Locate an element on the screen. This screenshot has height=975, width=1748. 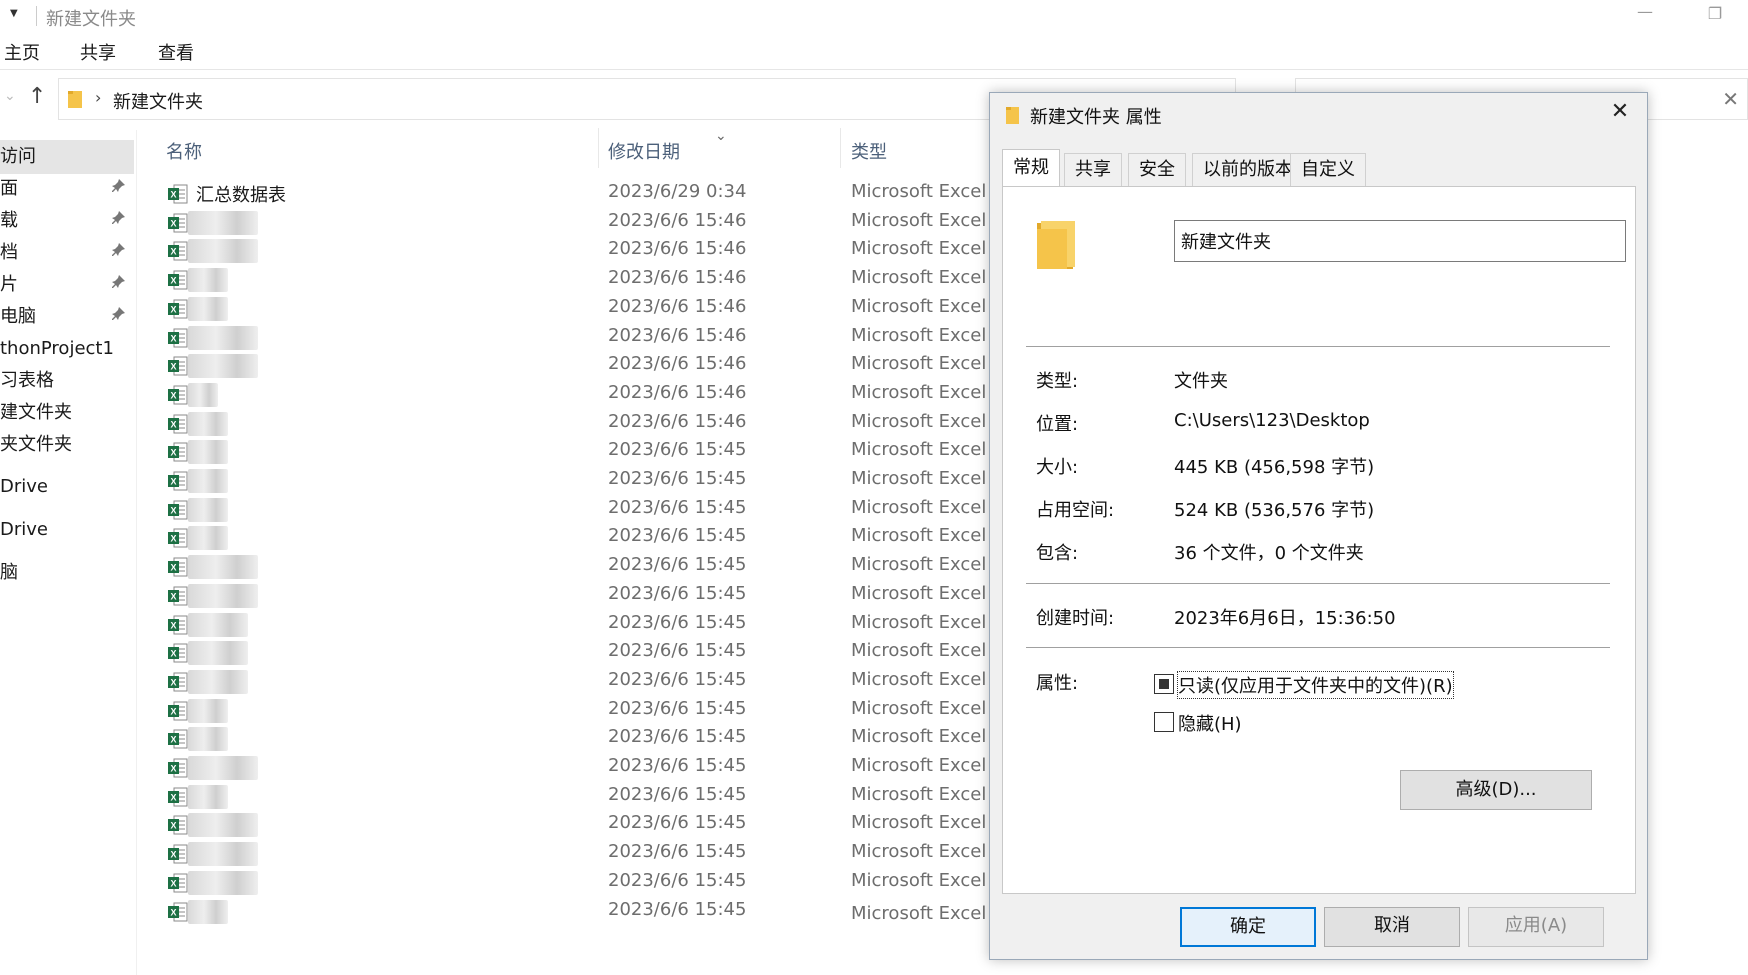
recent-locations-chevron-icon: ⌄ is located at coordinates (10, 96).